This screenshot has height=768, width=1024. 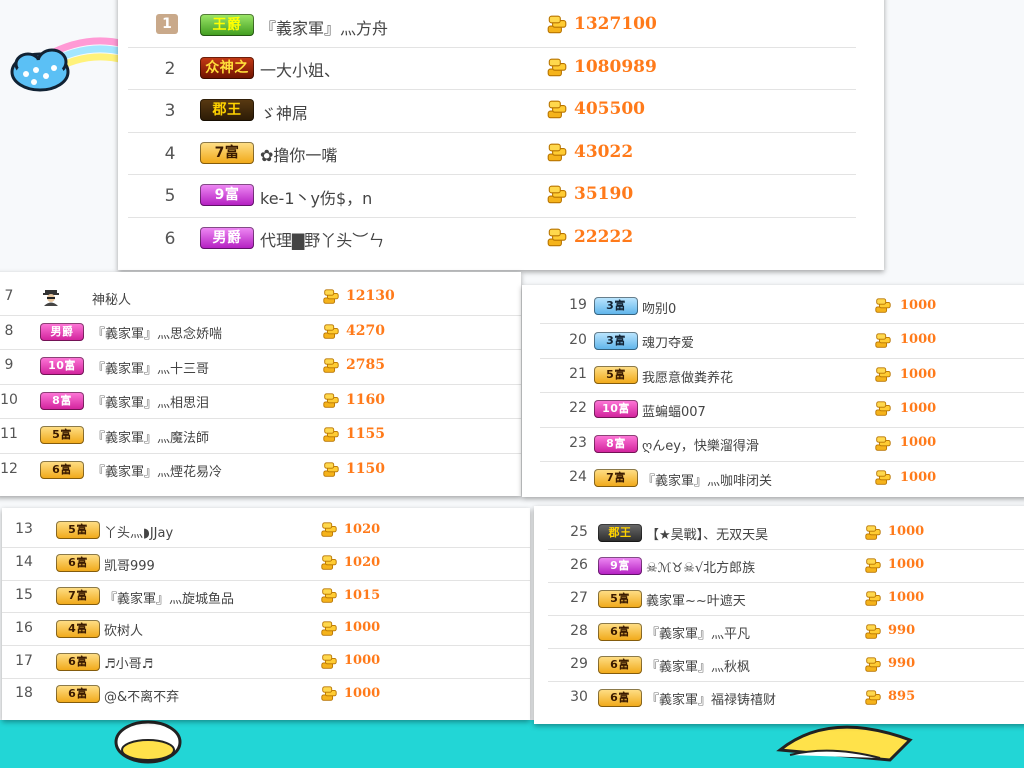 What do you see at coordinates (786, 665) in the screenshot?
I see `leaderboard-row: 29 6富 『義家軍』灬秋枫 990` at bounding box center [786, 665].